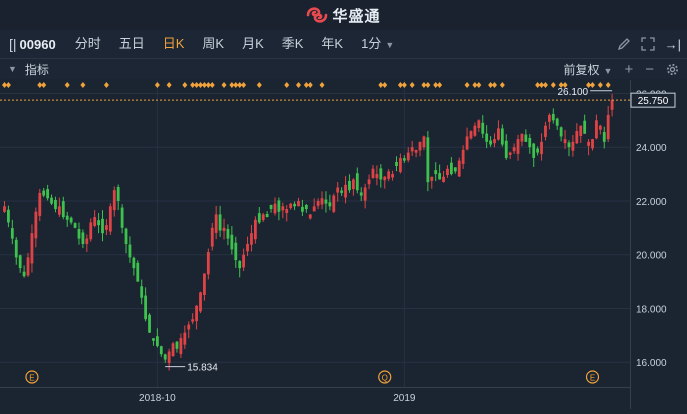  I want to click on pencil-icon, so click(624, 44).